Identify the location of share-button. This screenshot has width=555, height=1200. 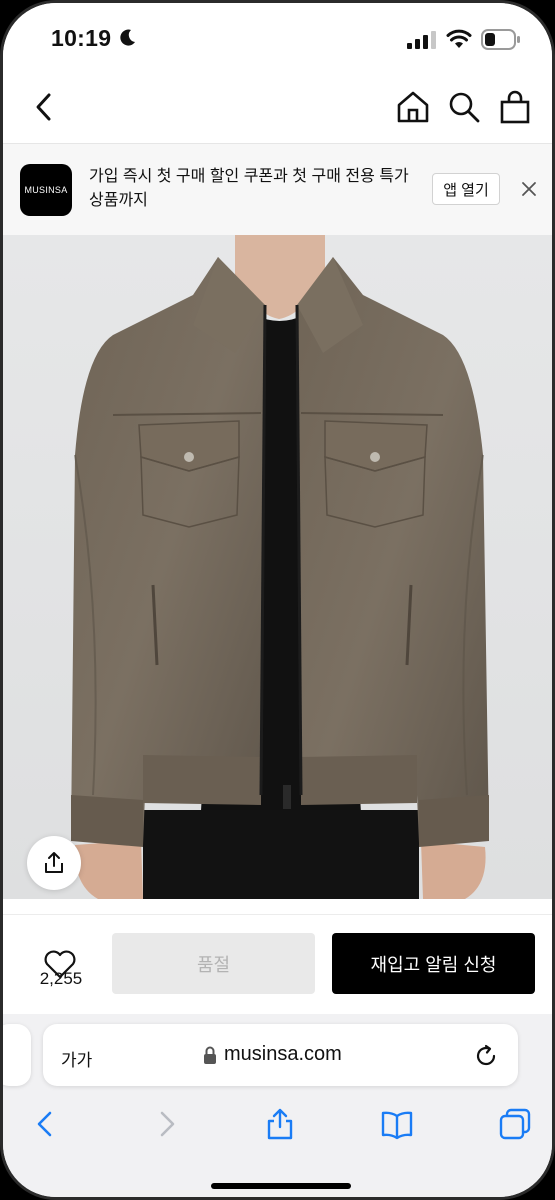
(54, 863).